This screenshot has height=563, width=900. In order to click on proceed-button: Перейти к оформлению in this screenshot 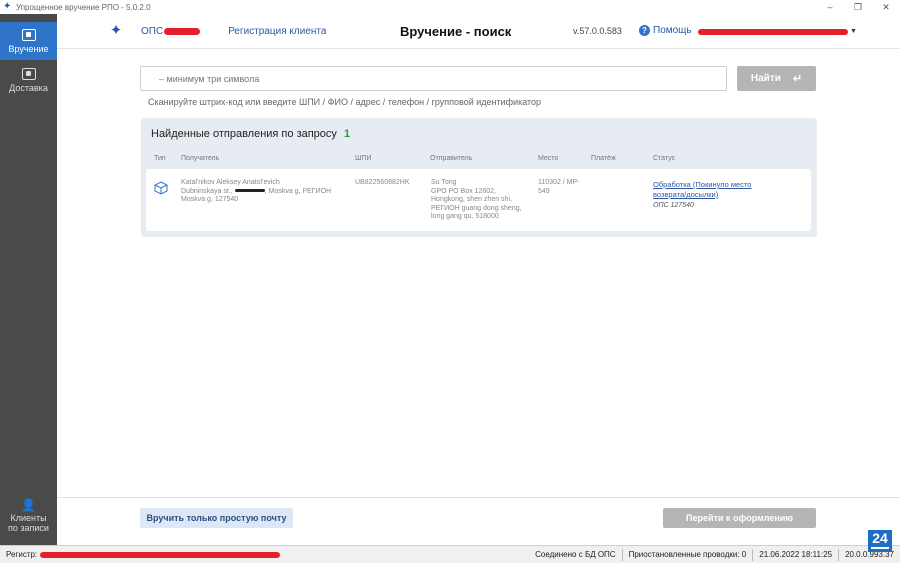, I will do `click(739, 518)`.